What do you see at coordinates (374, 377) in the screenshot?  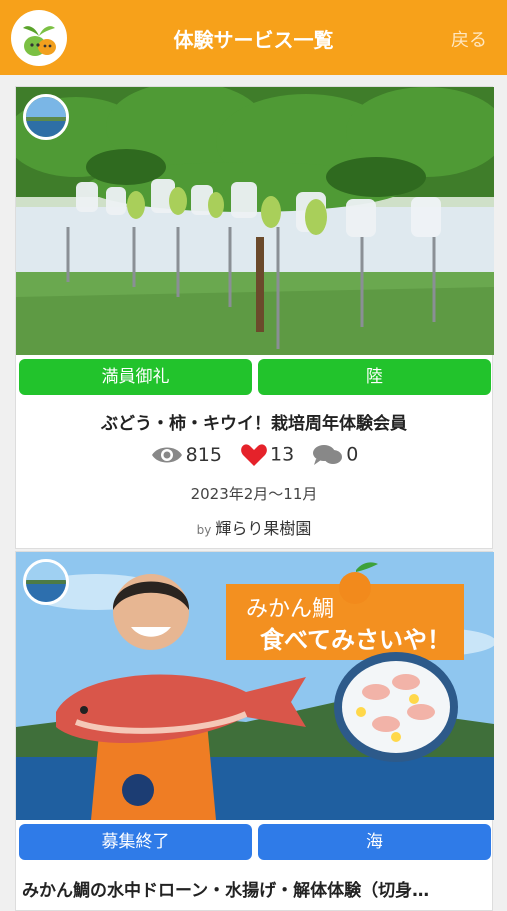 I see `category-button: 陸` at bounding box center [374, 377].